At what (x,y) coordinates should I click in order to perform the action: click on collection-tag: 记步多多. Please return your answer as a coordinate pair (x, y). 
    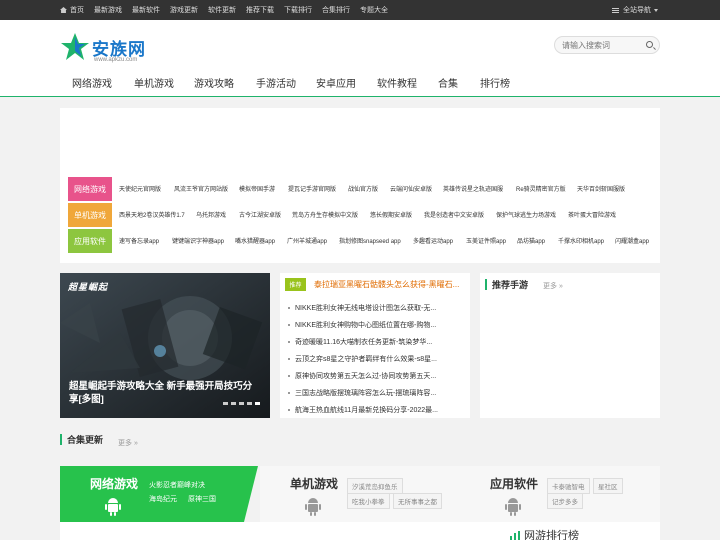
    Looking at the image, I should click on (565, 501).